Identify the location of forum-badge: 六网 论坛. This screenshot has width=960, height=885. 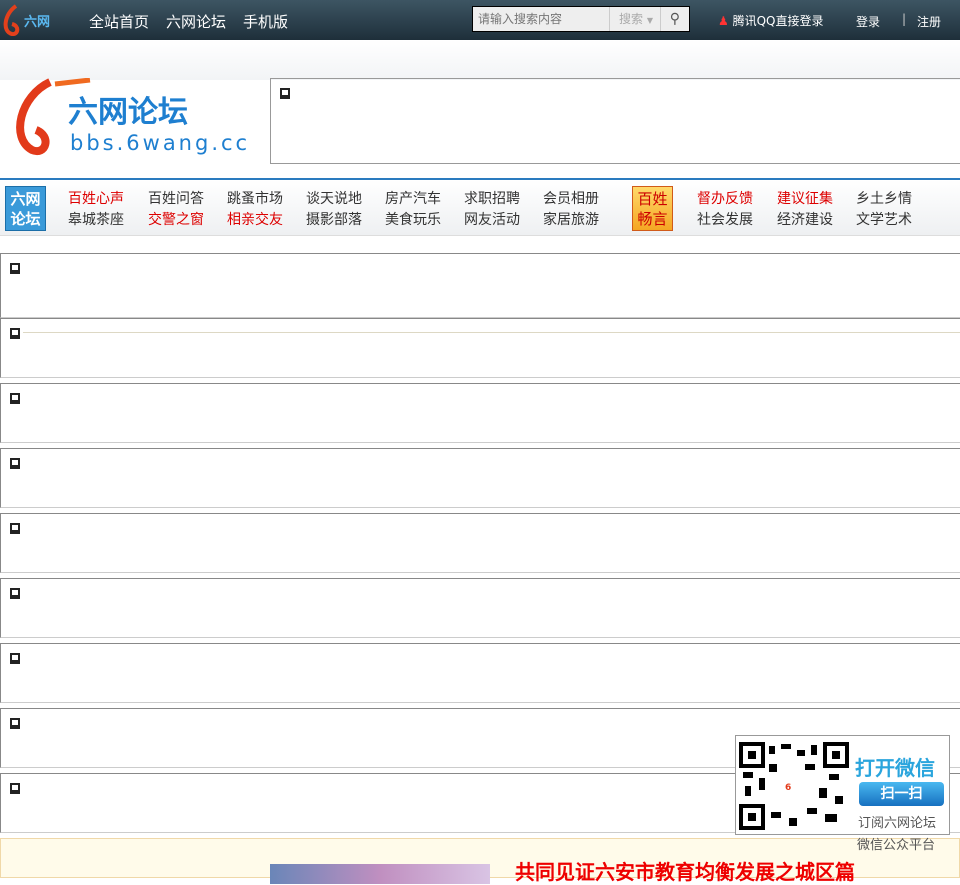
(25, 208).